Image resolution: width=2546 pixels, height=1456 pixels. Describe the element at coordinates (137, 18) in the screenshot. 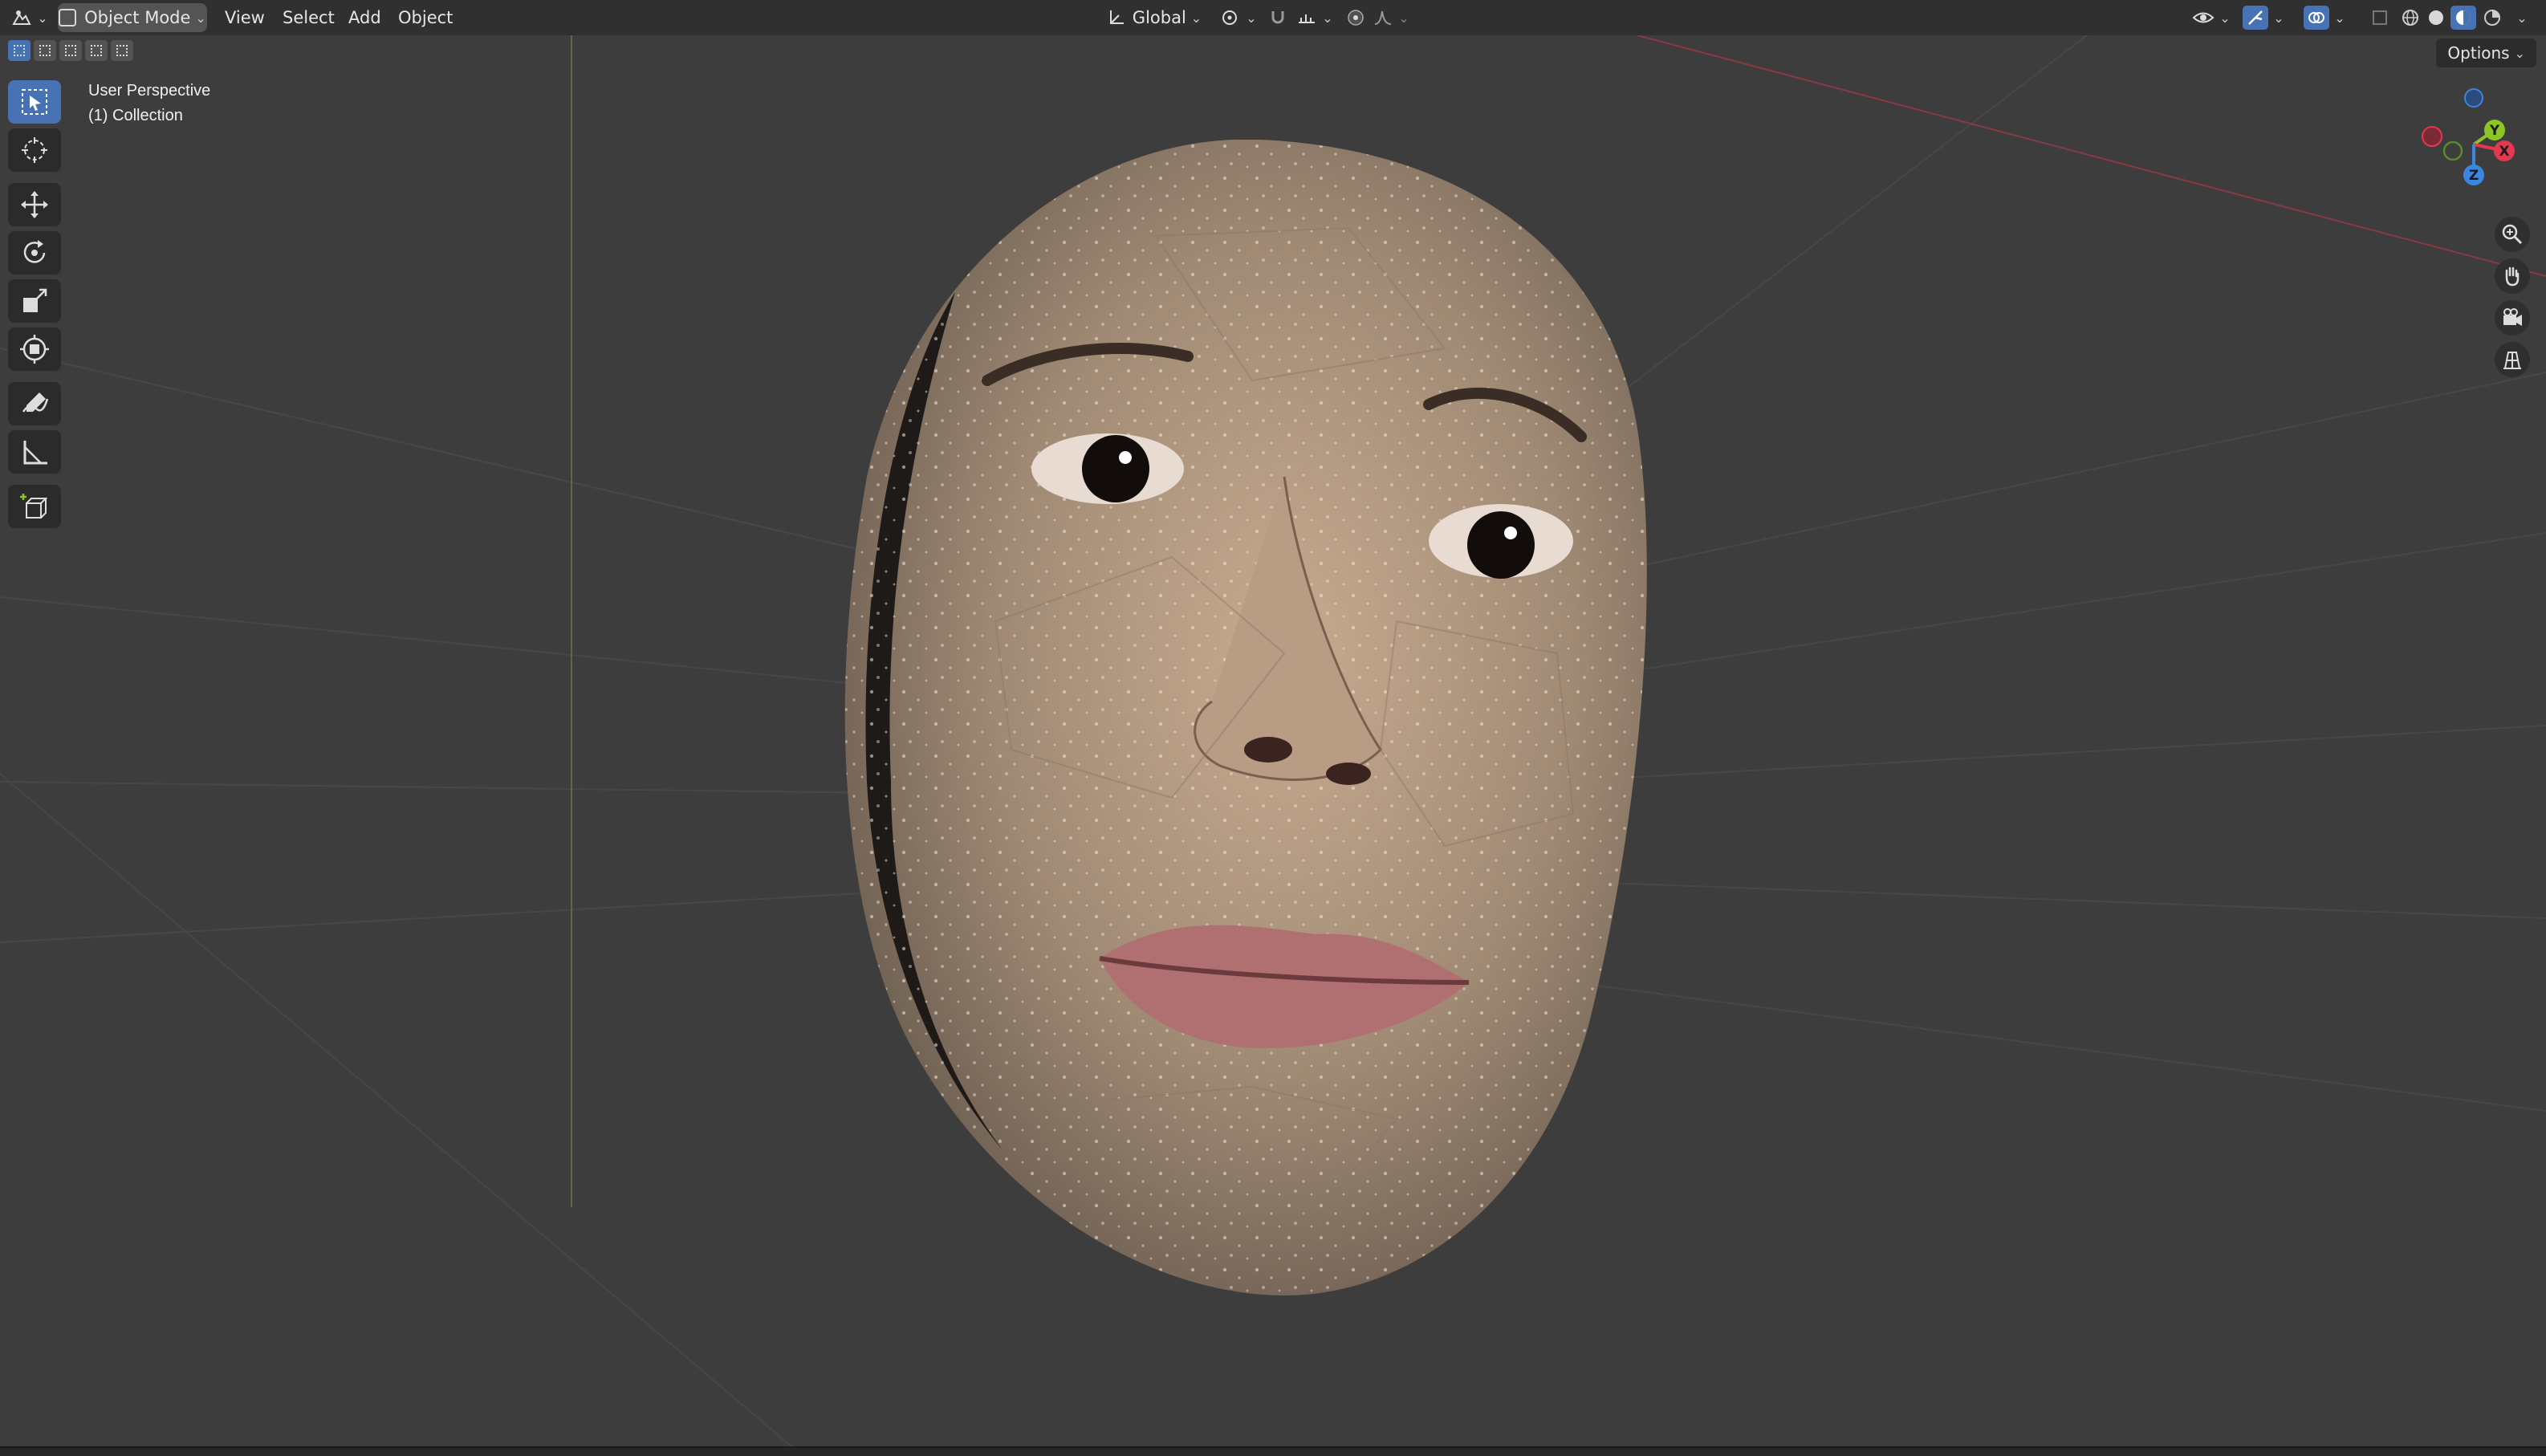

I see `mode-label: Object Mode` at that location.